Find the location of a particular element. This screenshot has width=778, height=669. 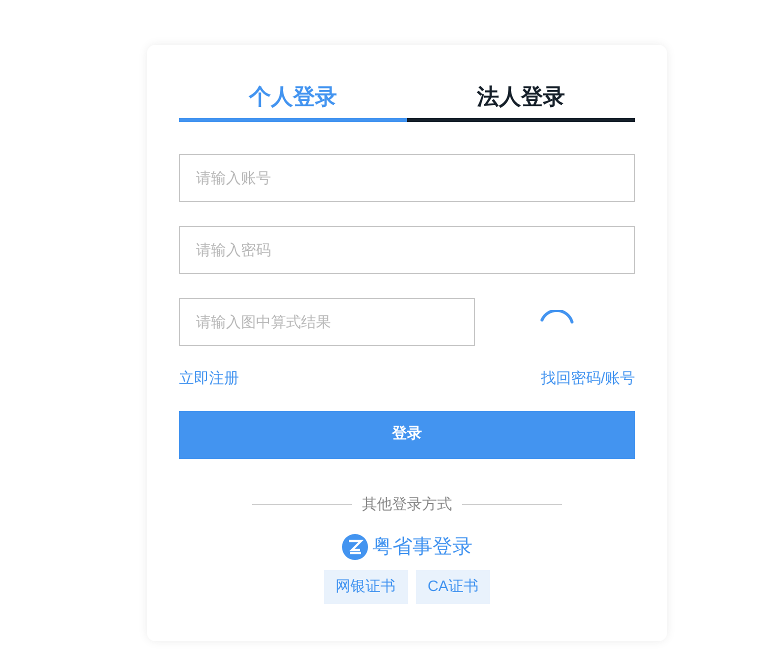

loading-spinner-icon is located at coordinates (557, 317).